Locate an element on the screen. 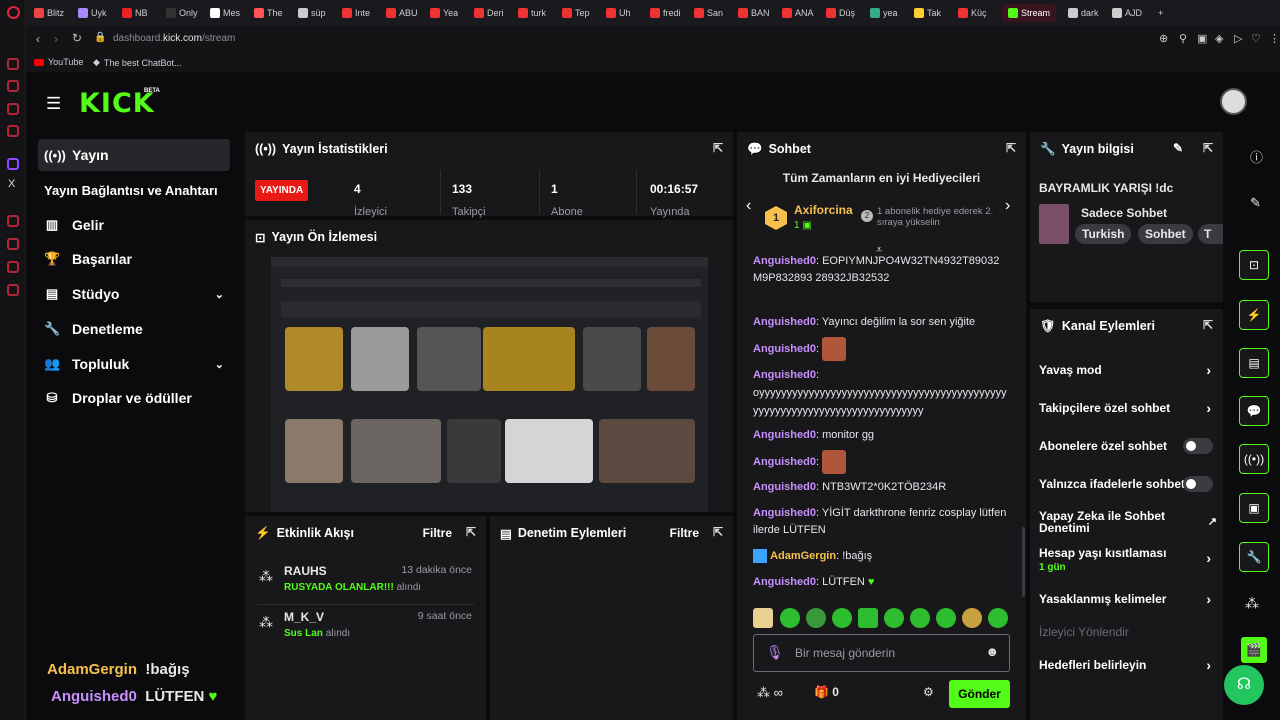 The height and width of the screenshot is (720, 1280). chevron-left-icon: ‹ is located at coordinates (748, 206).